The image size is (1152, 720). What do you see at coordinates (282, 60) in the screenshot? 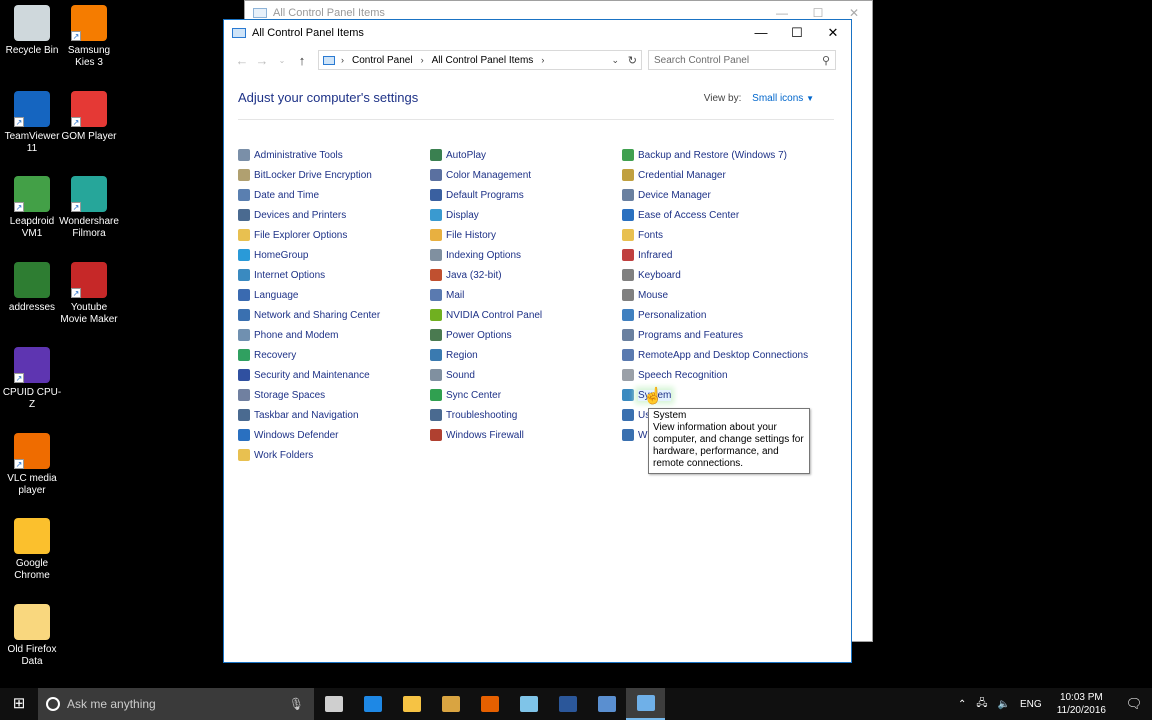
I see `recent-locations-icon: ⌄` at bounding box center [282, 60].